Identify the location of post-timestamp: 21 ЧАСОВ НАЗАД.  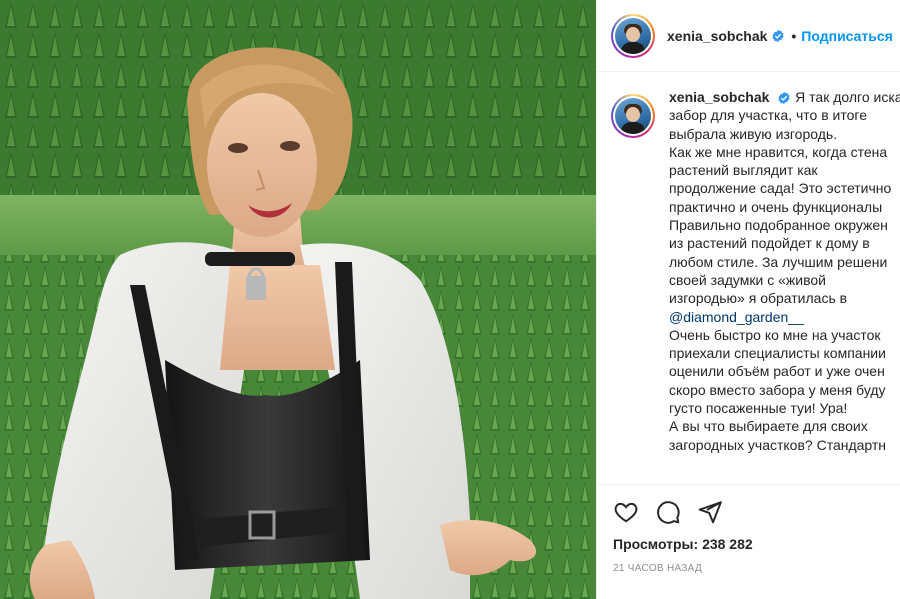
(657, 568).